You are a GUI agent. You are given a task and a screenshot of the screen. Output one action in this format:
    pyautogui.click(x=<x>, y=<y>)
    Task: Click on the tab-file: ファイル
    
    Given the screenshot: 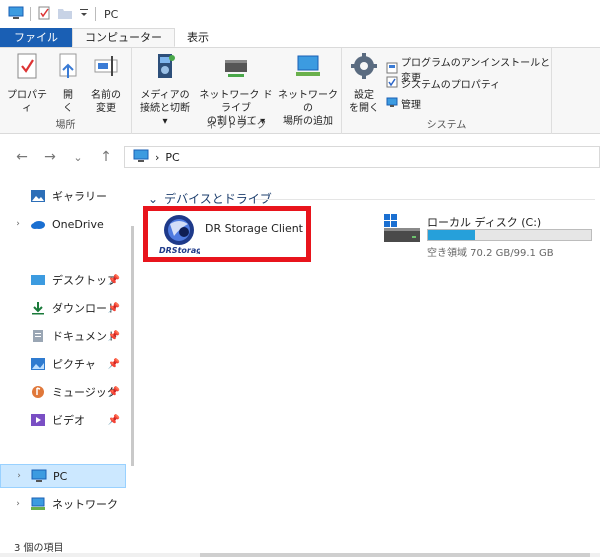 What is the action you would take?
    pyautogui.click(x=36, y=37)
    